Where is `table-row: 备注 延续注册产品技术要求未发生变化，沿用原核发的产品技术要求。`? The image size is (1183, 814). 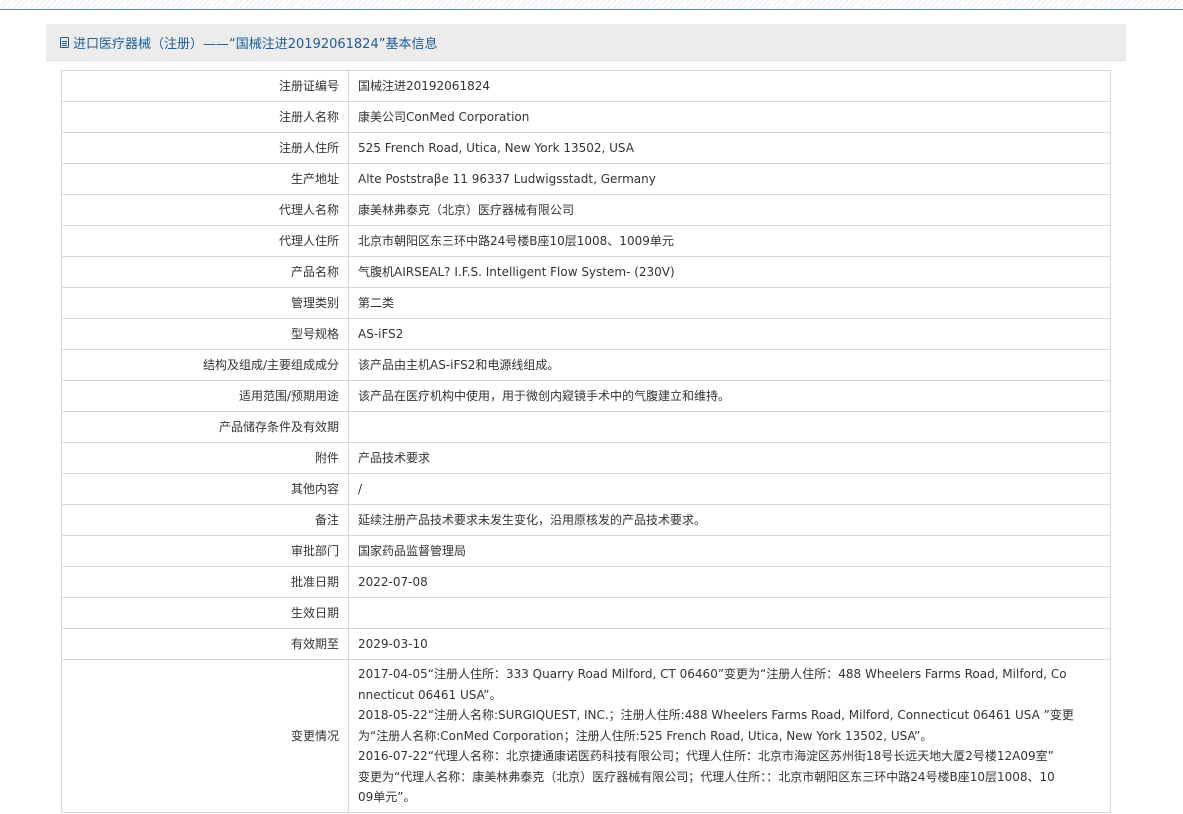 table-row: 备注 延续注册产品技术要求未发生变化，沿用原核发的产品技术要求。 is located at coordinates (586, 520).